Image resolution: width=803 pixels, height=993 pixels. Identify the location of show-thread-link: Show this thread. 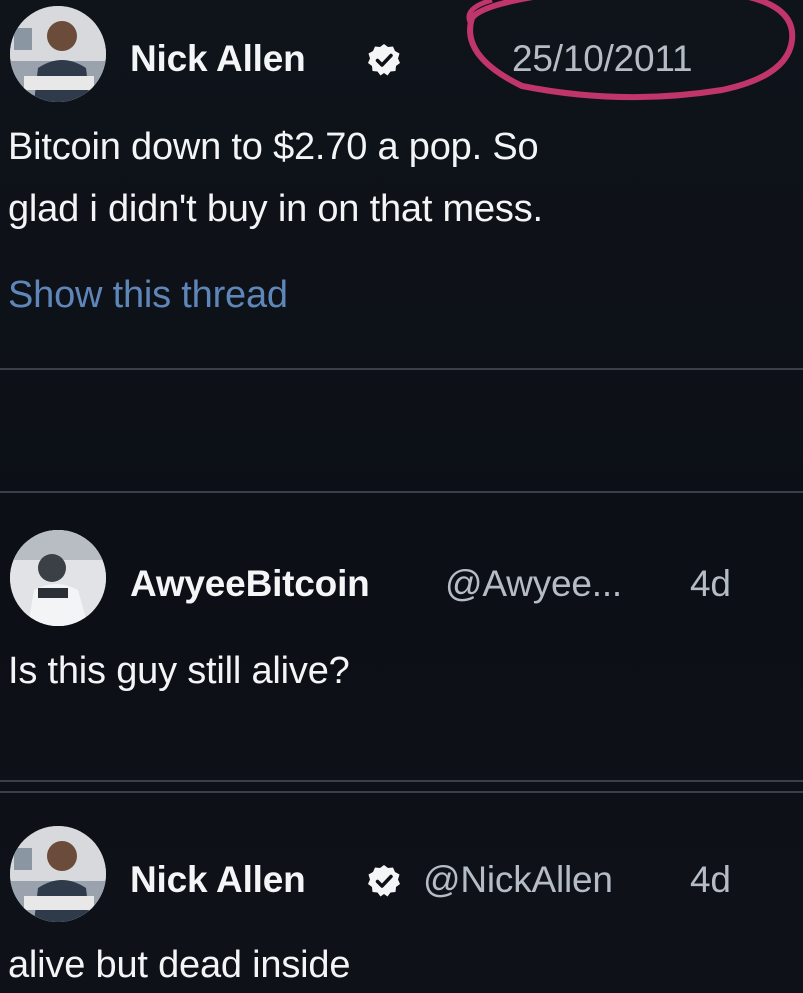
(148, 295).